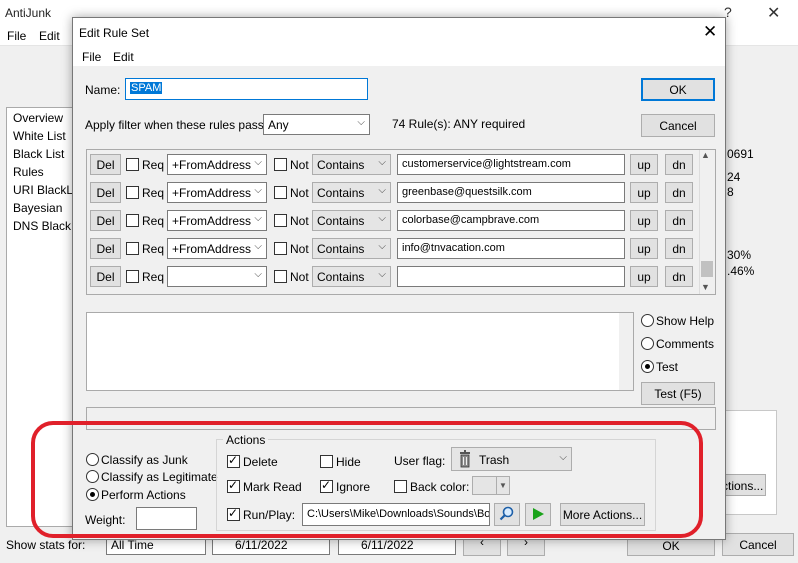  I want to click on dialog-titlebar, so click(399, 33).